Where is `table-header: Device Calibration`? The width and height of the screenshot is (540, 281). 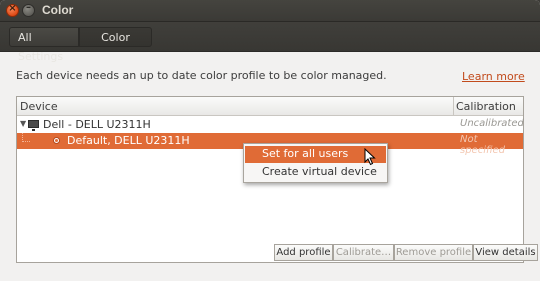 table-header: Device Calibration is located at coordinates (270, 106).